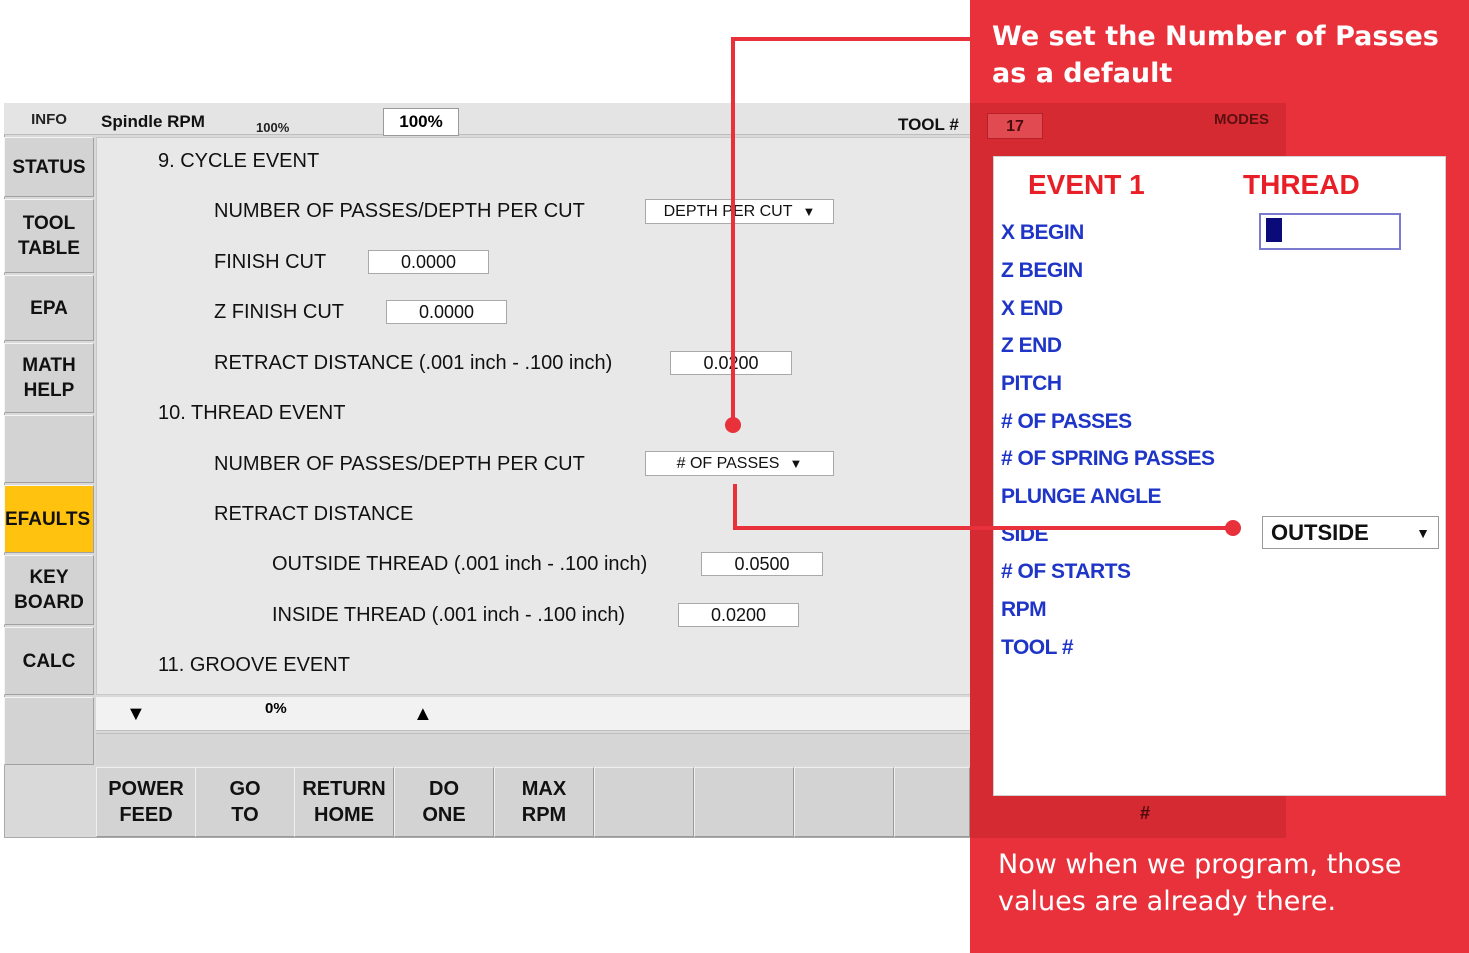 This screenshot has width=1469, height=953. What do you see at coordinates (853, 39) in the screenshot?
I see `connector-line-top` at bounding box center [853, 39].